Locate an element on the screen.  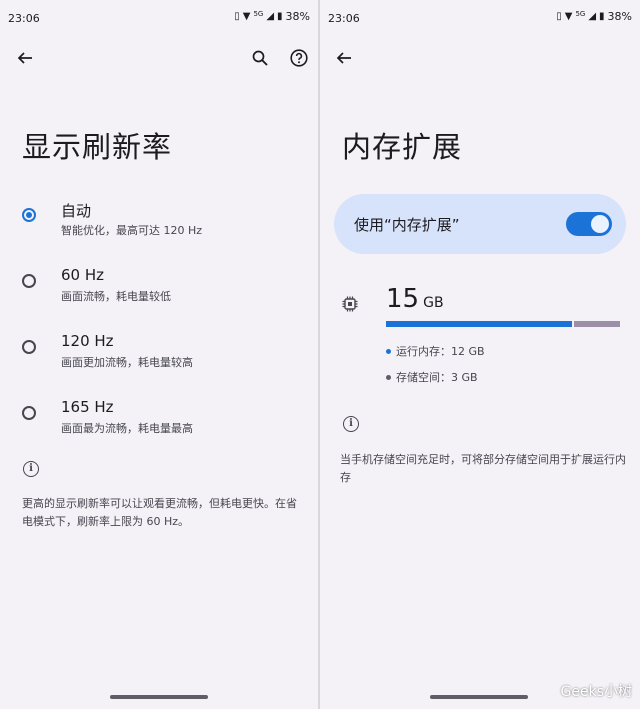
option-label: 60 Hz is located at coordinates (83, 275).